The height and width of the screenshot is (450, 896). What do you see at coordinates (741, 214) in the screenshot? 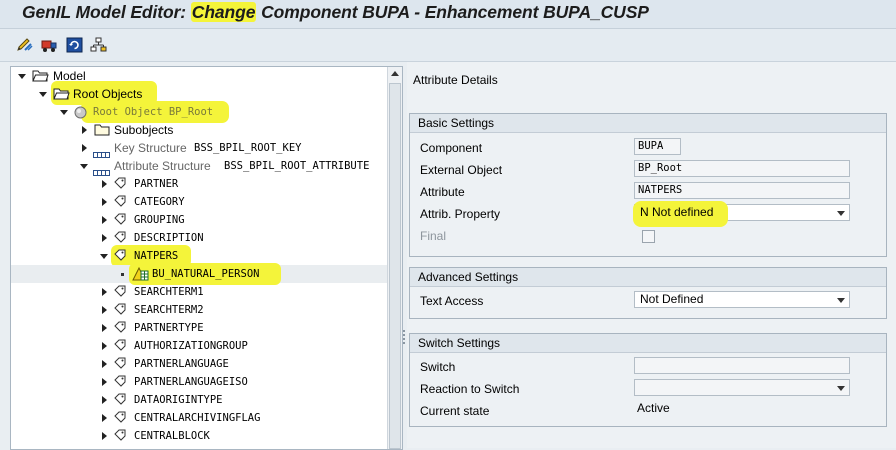
I see `attrib-property-dropdown: N Not defined` at bounding box center [741, 214].